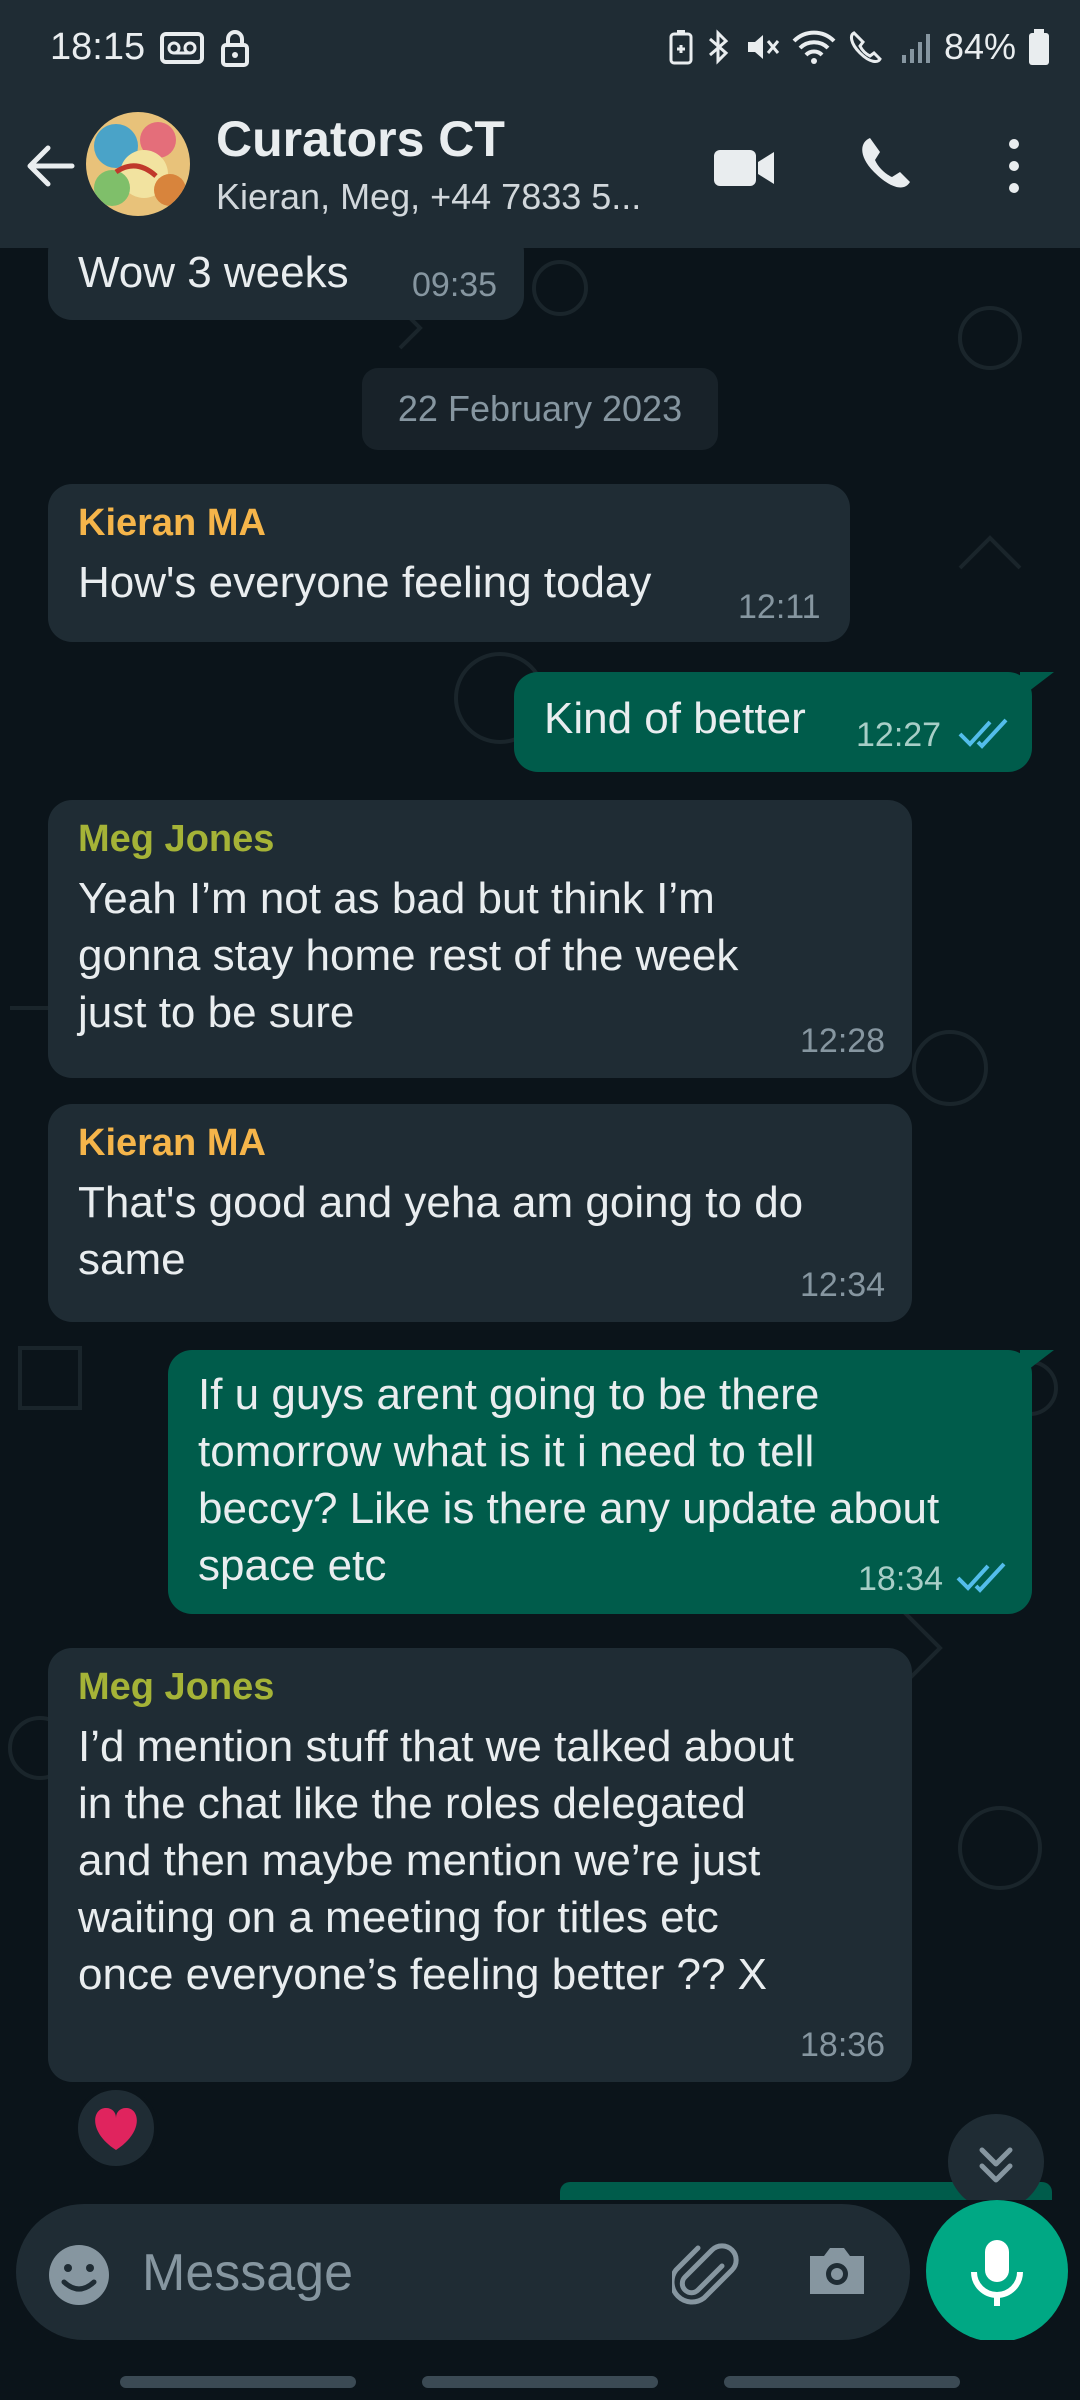  Describe the element at coordinates (837, 2271) in the screenshot. I see `camera-icon` at that location.